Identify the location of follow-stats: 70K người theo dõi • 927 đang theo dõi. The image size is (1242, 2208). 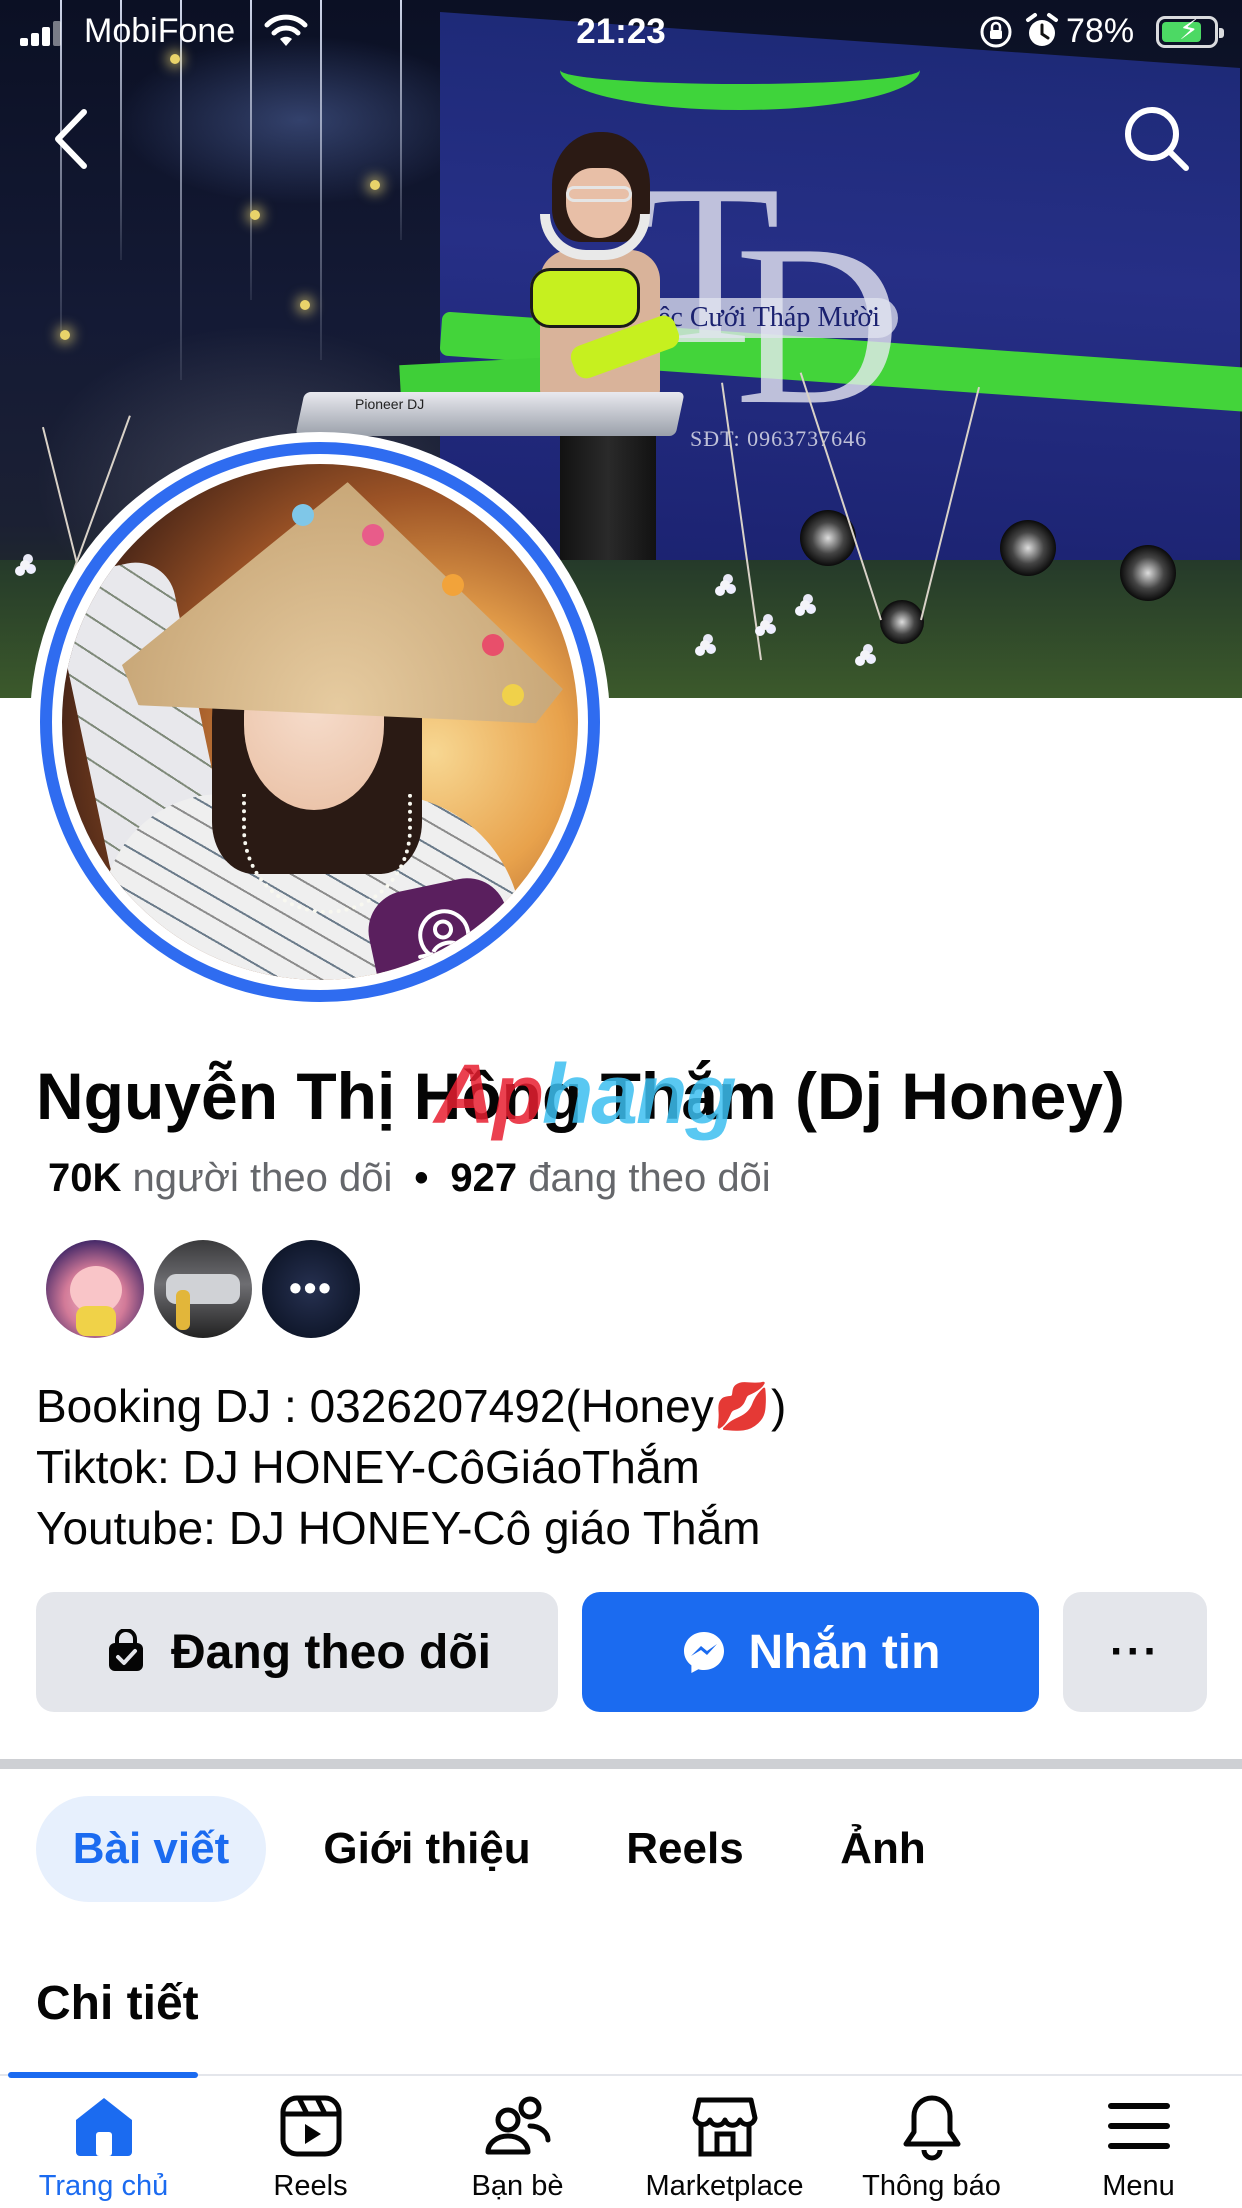
(409, 1178).